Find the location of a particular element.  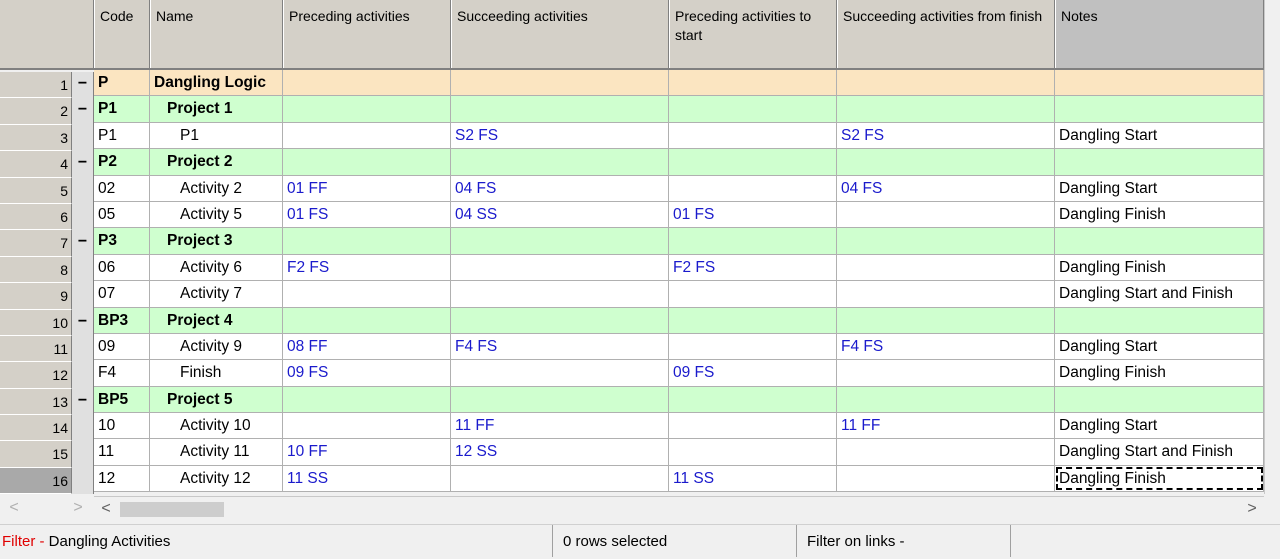

row-number: 4 is located at coordinates (36, 164).